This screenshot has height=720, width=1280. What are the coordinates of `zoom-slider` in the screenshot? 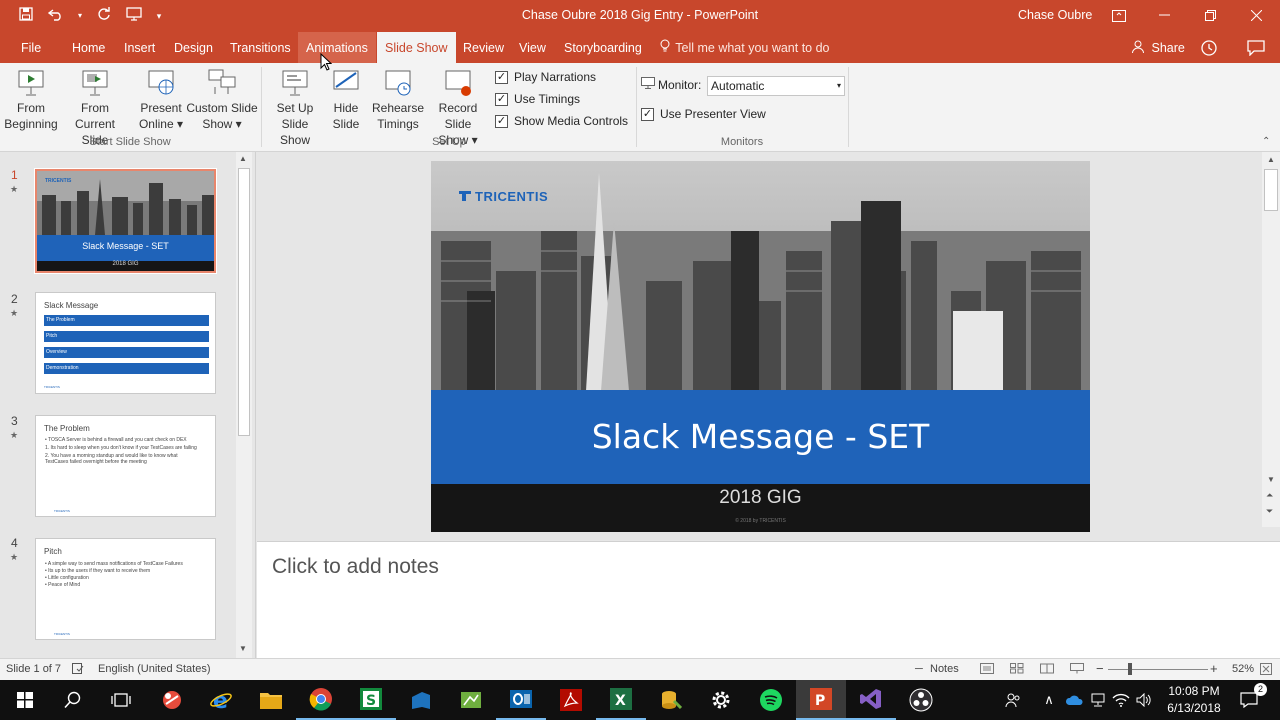 It's located at (1158, 669).